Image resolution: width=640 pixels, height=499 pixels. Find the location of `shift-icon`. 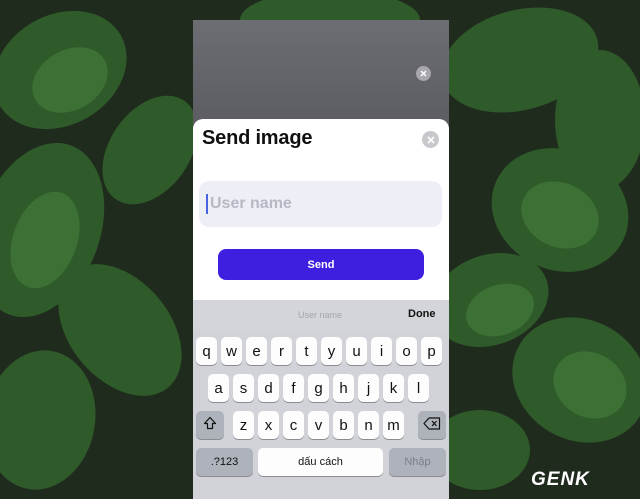

shift-icon is located at coordinates (210, 425).